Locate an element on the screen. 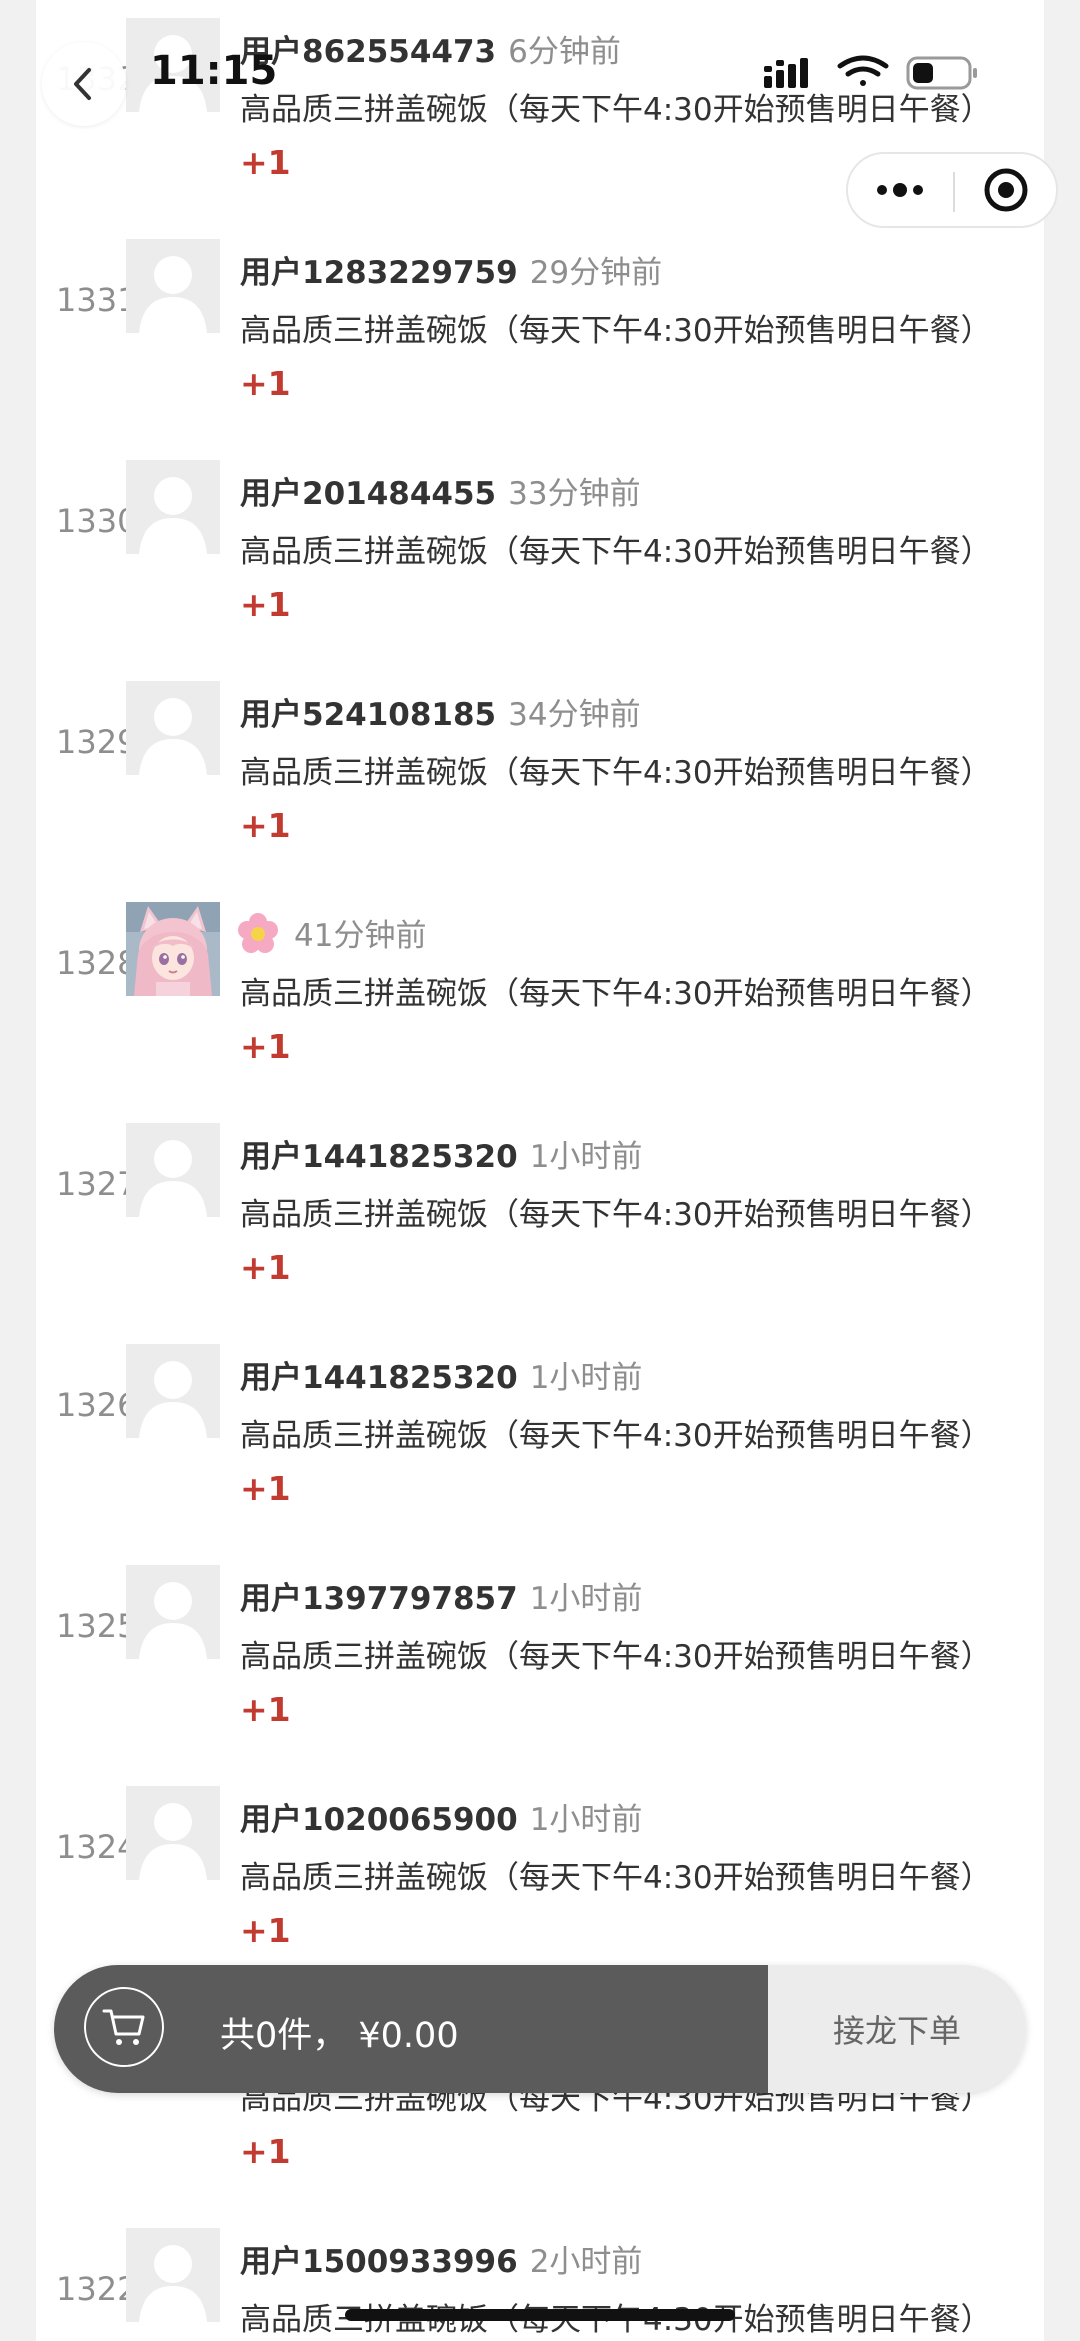 This screenshot has height=2341, width=1080. more-button is located at coordinates (900, 190).